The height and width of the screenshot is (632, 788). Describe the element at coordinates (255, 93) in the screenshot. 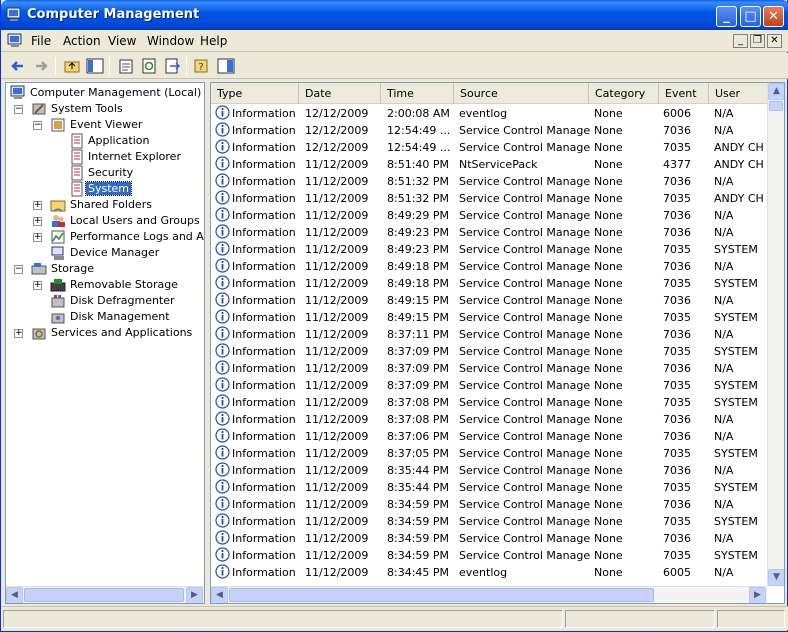

I see `column-header-type: Type` at that location.